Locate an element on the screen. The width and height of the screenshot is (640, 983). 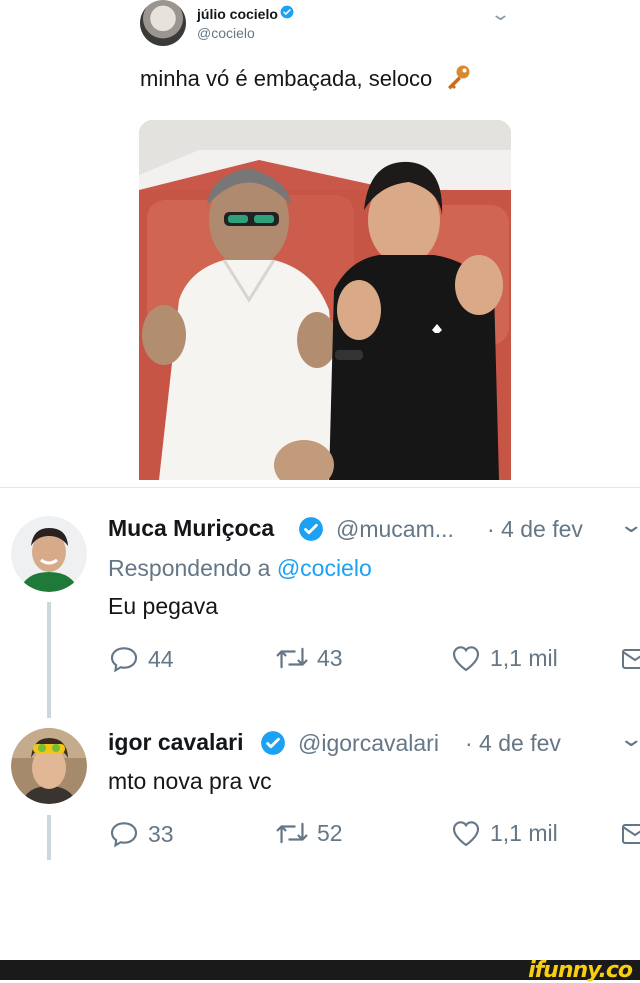
replying-mention-link: @cocielo is located at coordinates (324, 568).